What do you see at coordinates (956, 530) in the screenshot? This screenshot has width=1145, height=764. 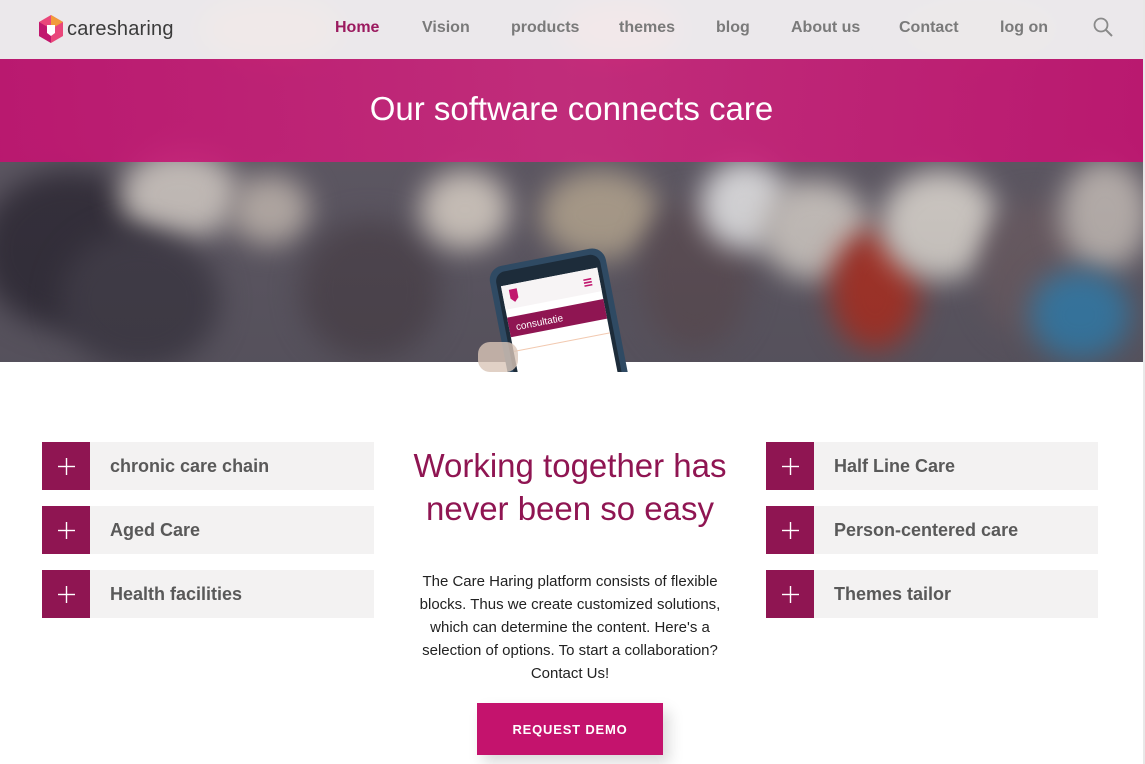 I see `accordion-label: Person-centered care` at bounding box center [956, 530].